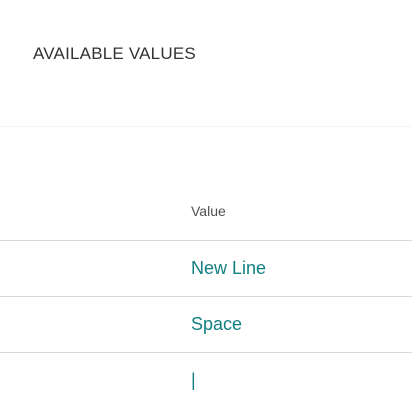  Describe the element at coordinates (193, 380) in the screenshot. I see `value-link: |` at that location.